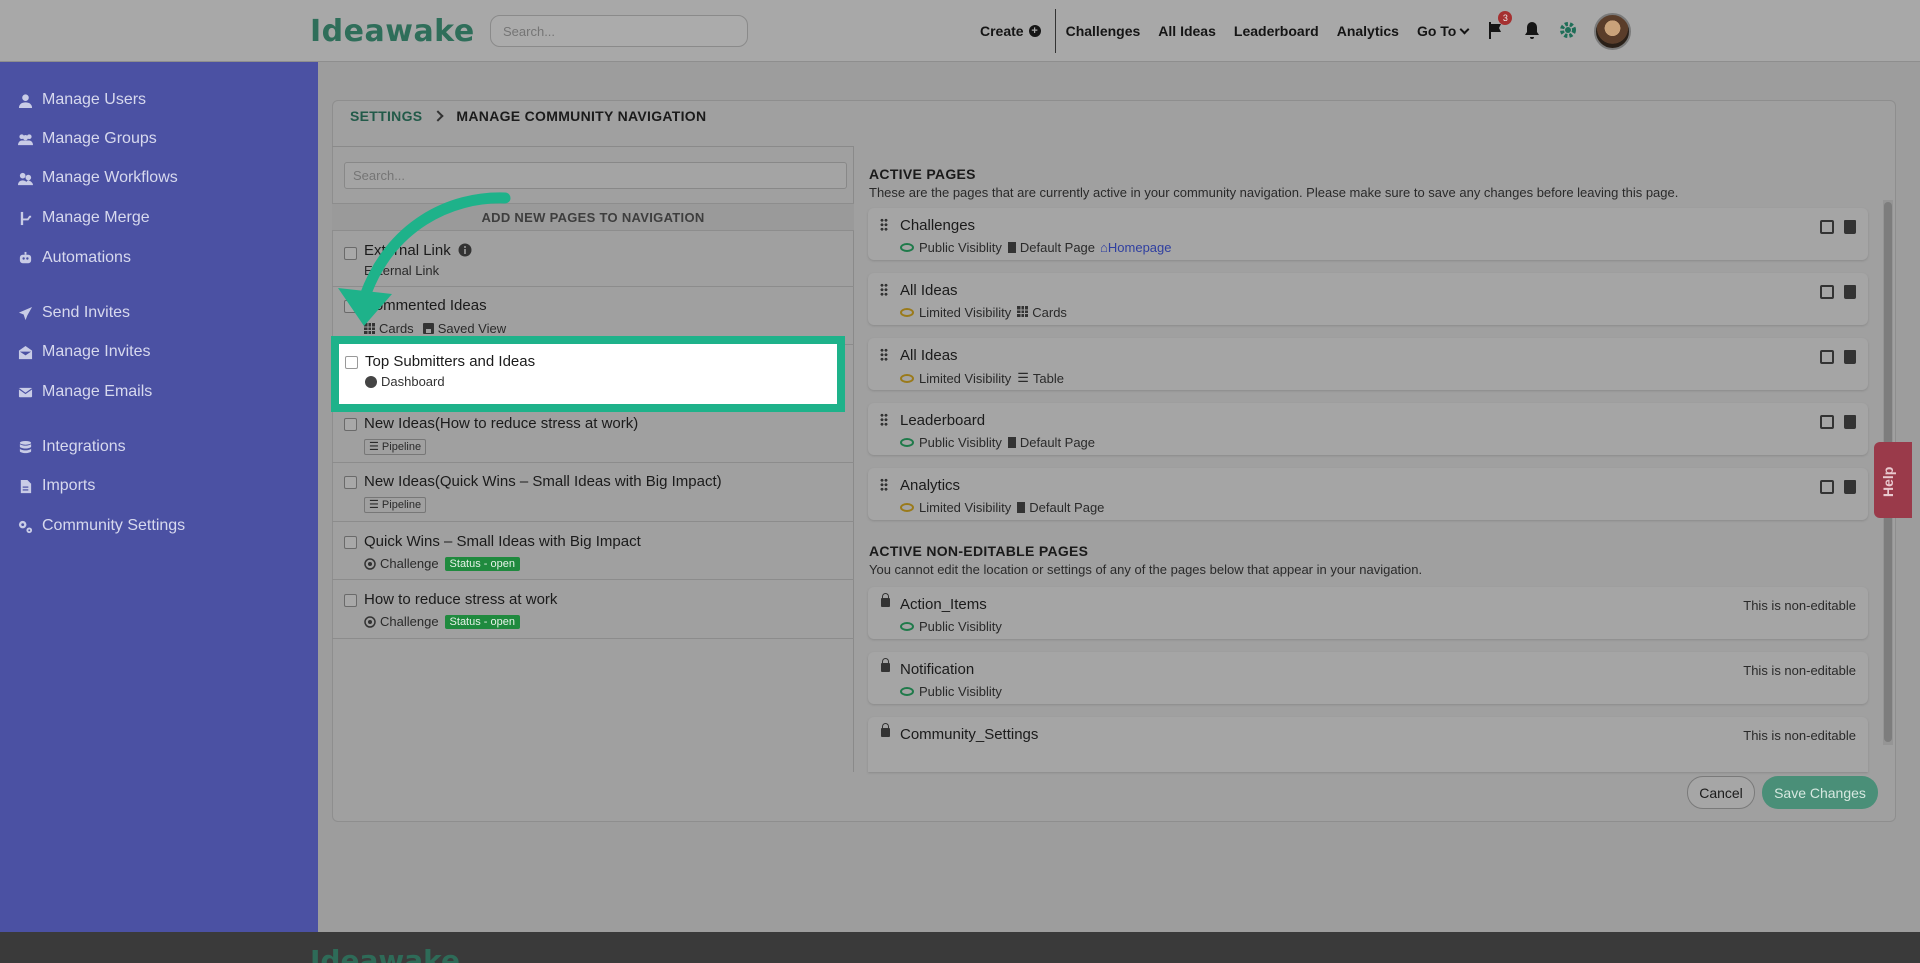 This screenshot has width=1920, height=963. What do you see at coordinates (581, 116) in the screenshot?
I see `page-title: MANAGE COMMUNITY NAVIGATION` at bounding box center [581, 116].